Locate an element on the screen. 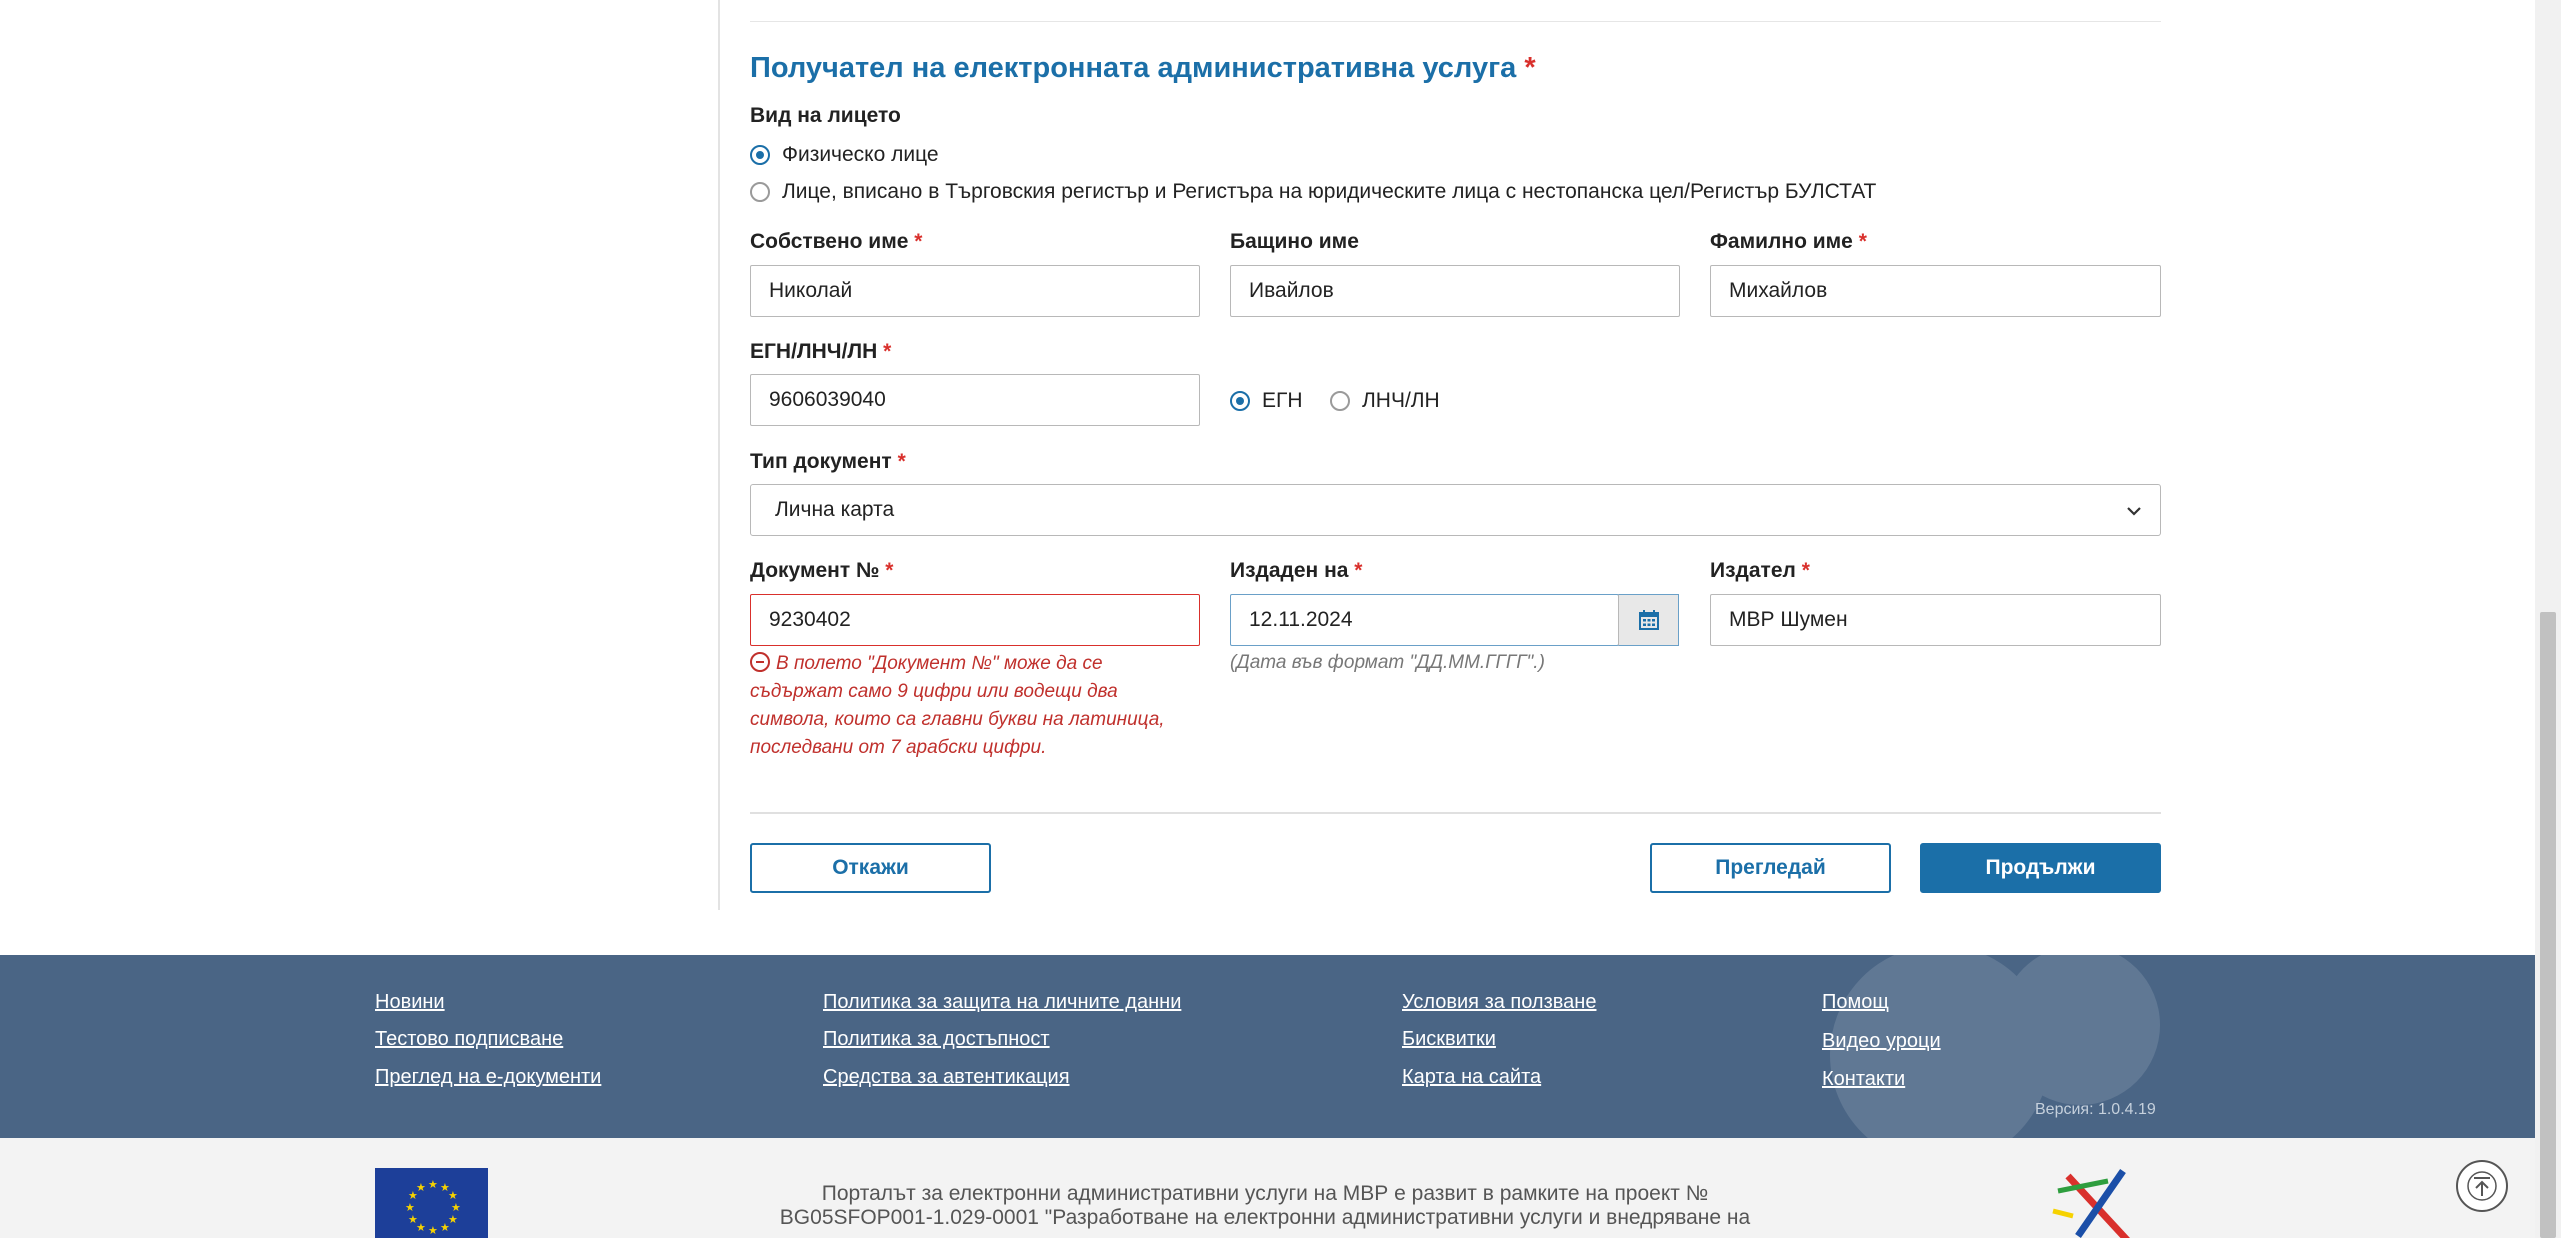 Image resolution: width=2561 pixels, height=1238 pixels. egn-label: ЕГН/ЛНЧ/ЛН * is located at coordinates (821, 351).